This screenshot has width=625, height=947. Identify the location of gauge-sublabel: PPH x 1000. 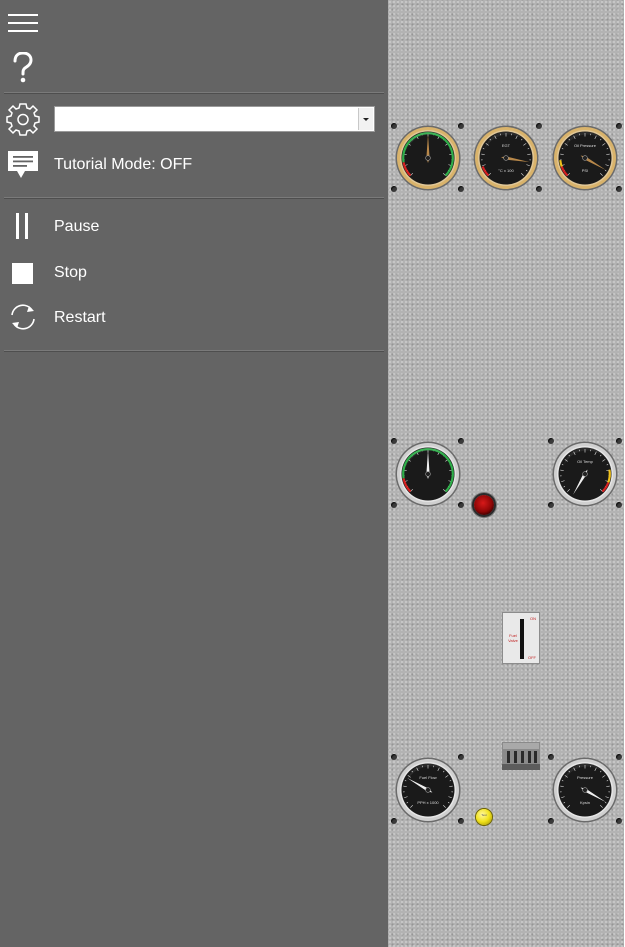
(428, 802).